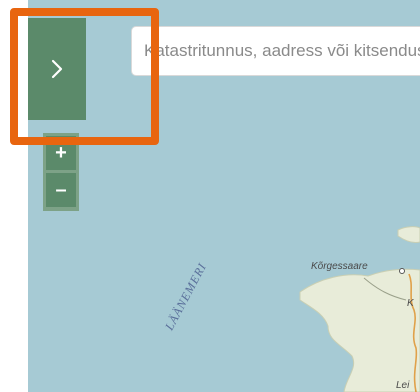 The width and height of the screenshot is (420, 392). What do you see at coordinates (410, 303) in the screenshot?
I see `place-label-k: K` at bounding box center [410, 303].